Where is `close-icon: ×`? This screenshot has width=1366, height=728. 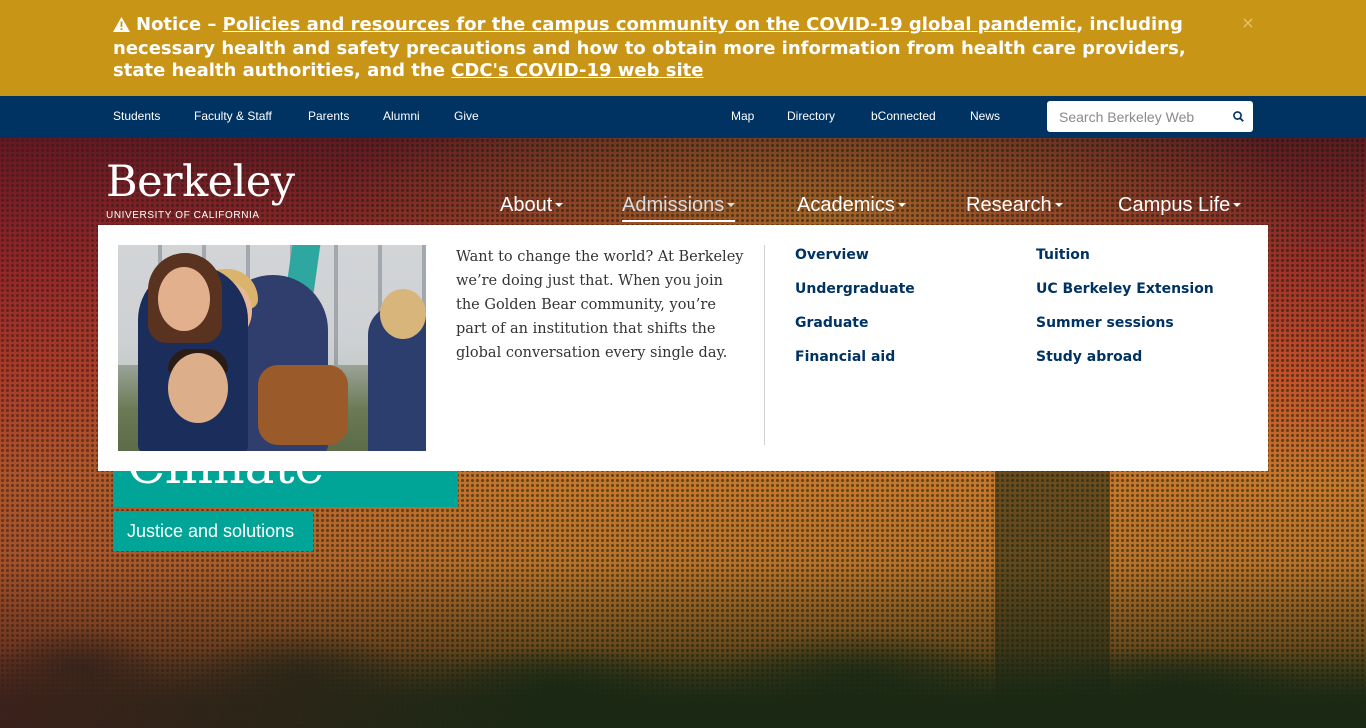
close-icon: × is located at coordinates (1248, 23).